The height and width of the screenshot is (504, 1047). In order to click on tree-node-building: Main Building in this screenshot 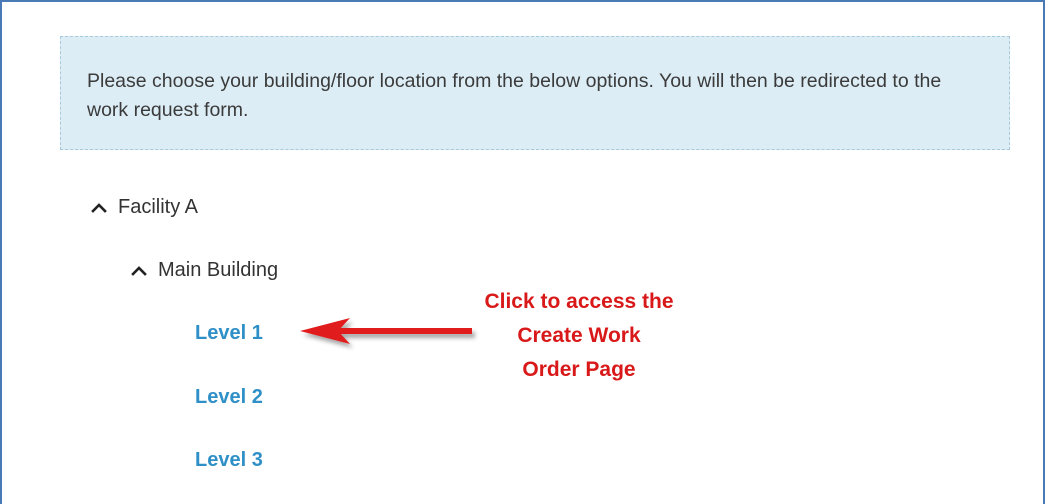, I will do `click(204, 270)`.